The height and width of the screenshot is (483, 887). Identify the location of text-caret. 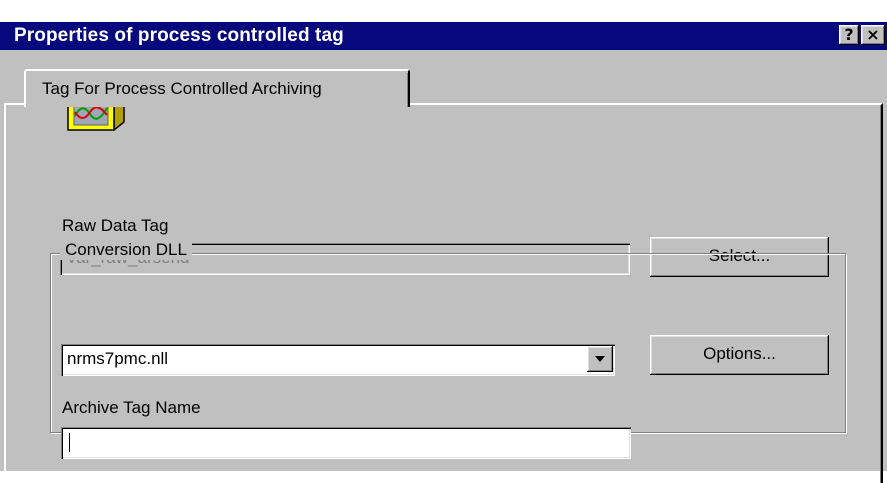
(69, 442).